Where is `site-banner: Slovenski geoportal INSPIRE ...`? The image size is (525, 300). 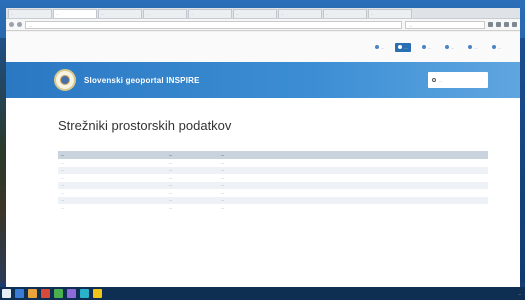
site-banner: Slovenski geoportal INSPIRE ... is located at coordinates (263, 80).